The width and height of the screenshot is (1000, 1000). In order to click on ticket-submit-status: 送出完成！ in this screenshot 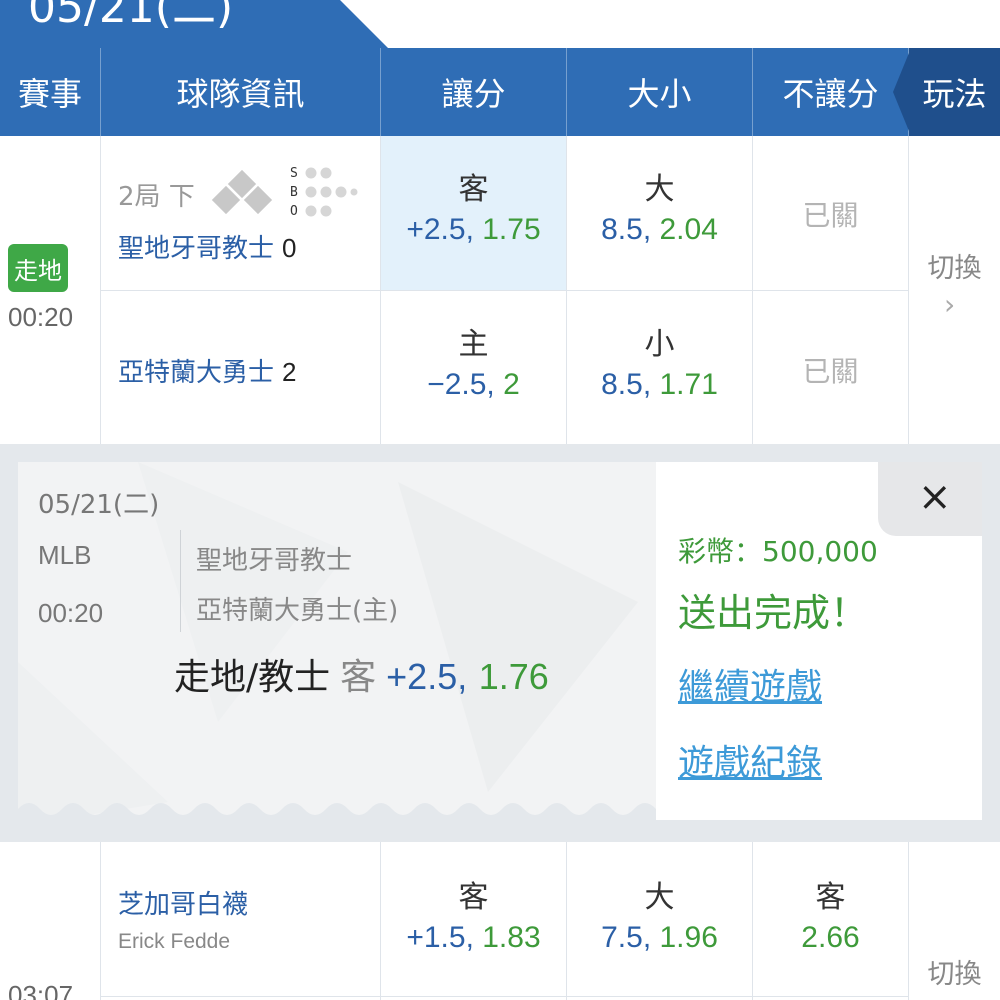, I will do `click(773, 613)`.